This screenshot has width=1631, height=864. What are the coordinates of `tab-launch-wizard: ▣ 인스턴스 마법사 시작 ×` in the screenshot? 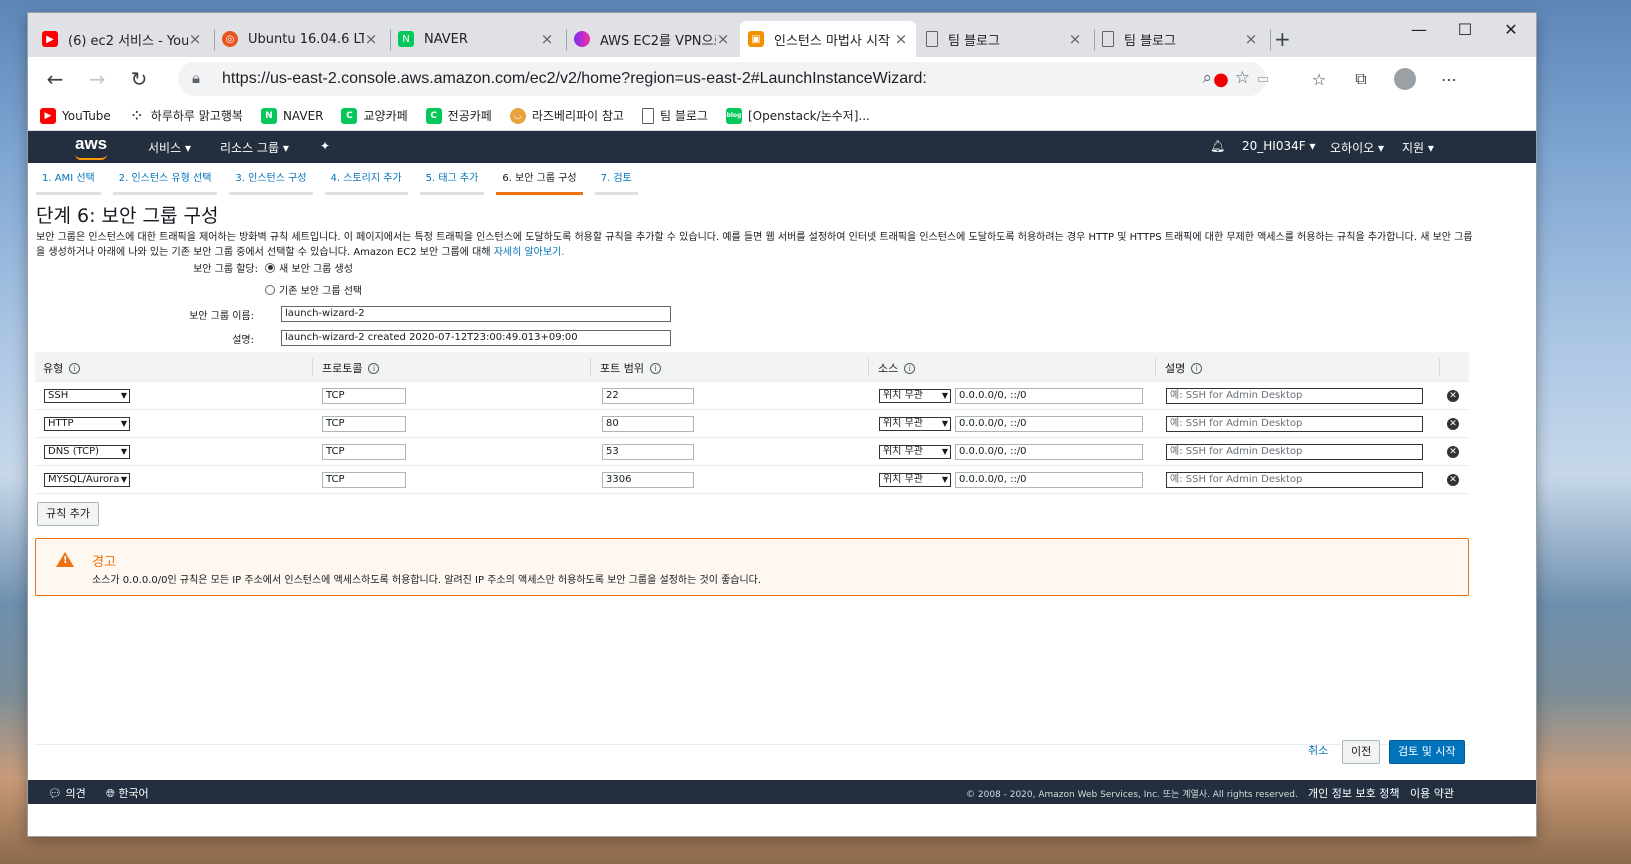 It's located at (828, 39).